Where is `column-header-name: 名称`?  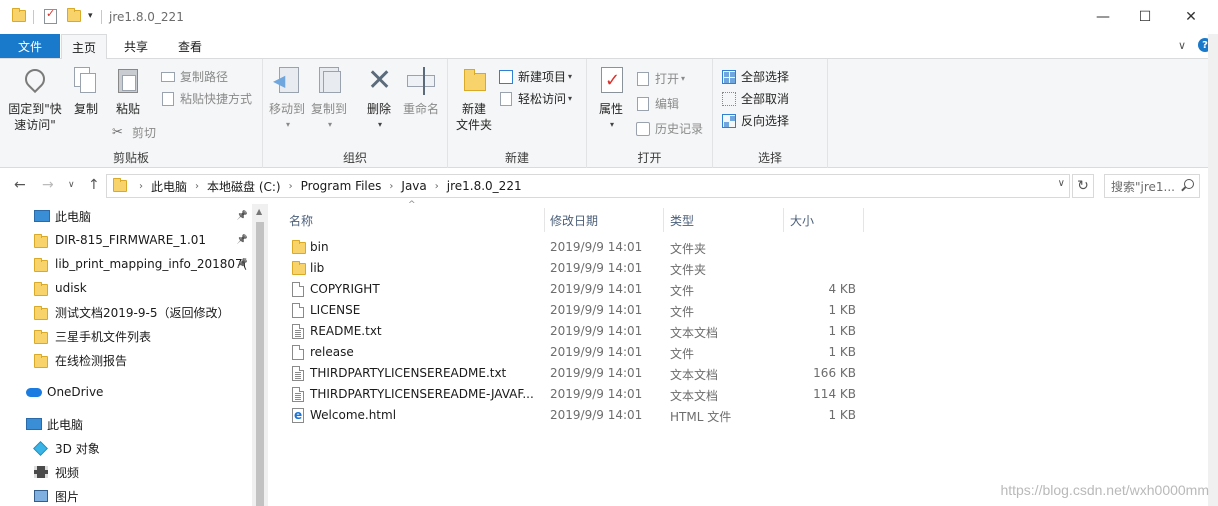 column-header-name: 名称 is located at coordinates (301, 220).